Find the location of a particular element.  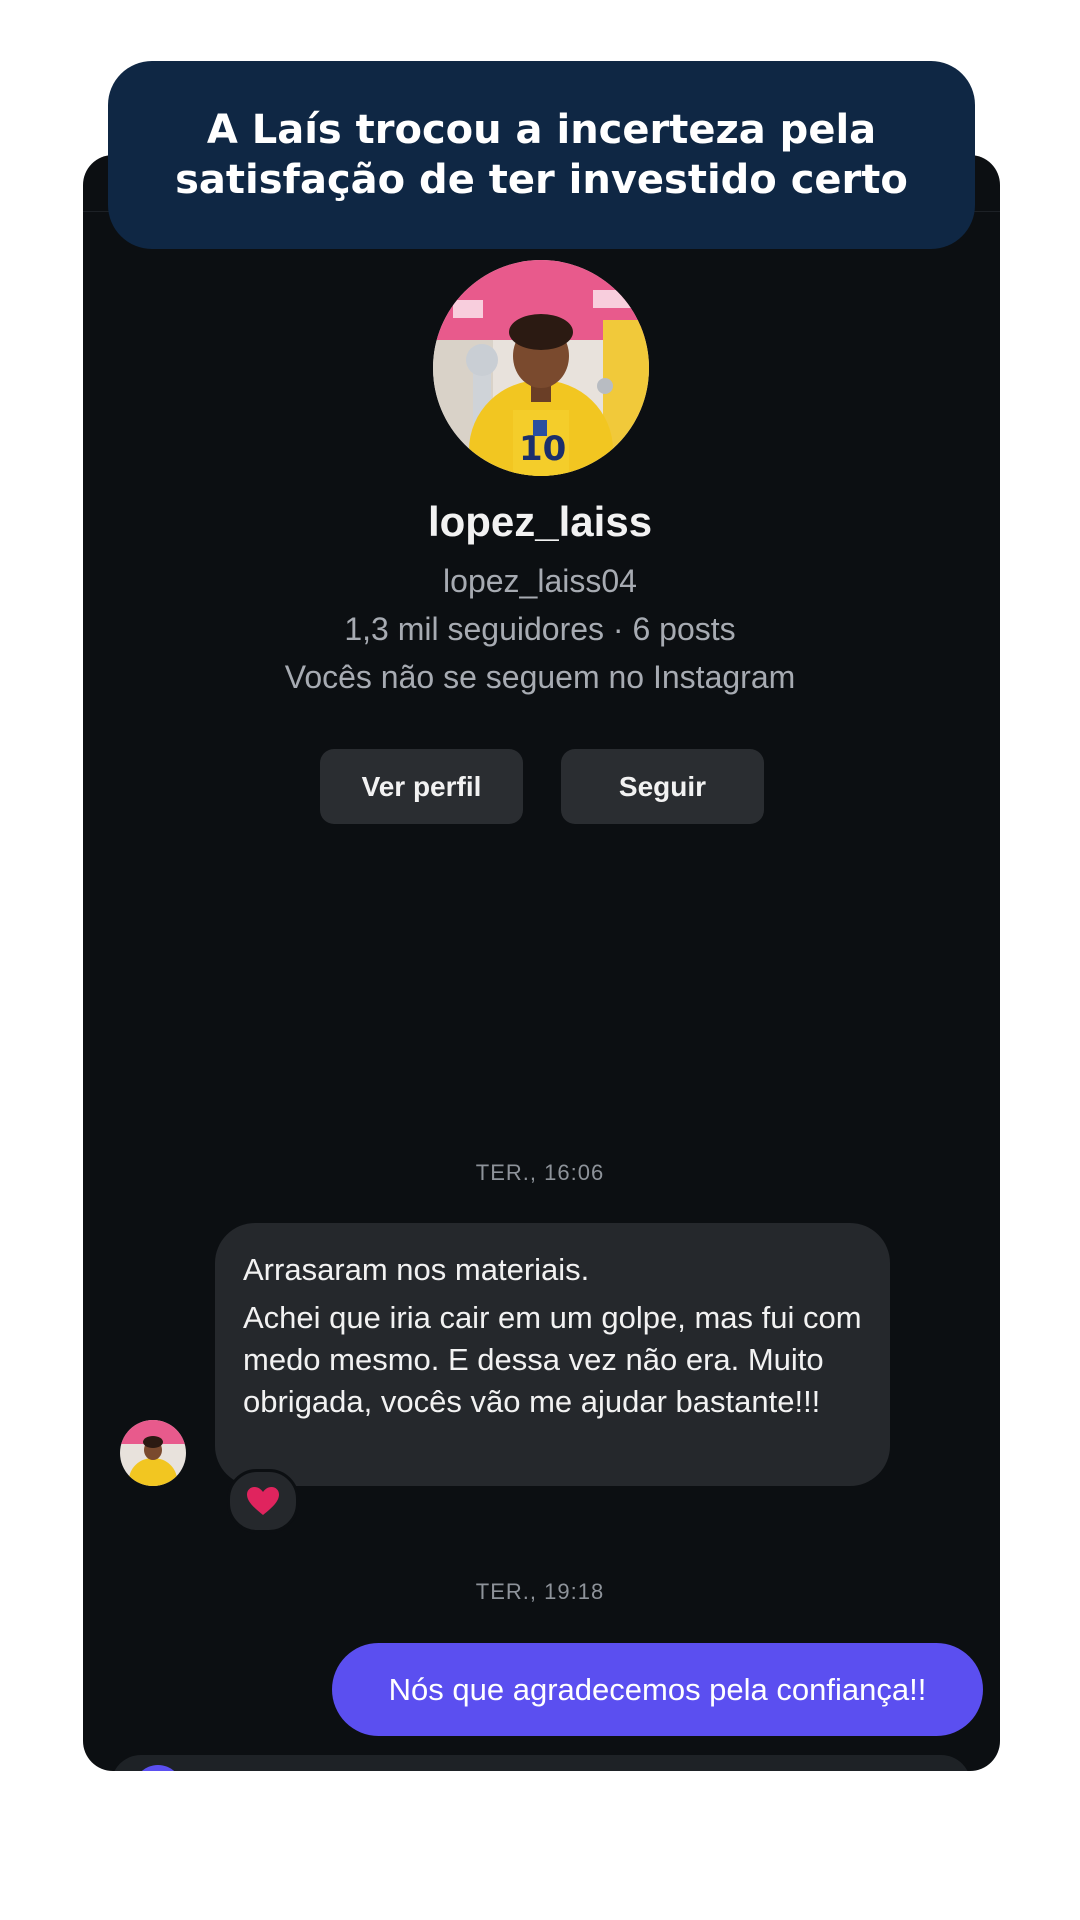

message-timestamp: TER., 19:18 is located at coordinates (540, 1591).